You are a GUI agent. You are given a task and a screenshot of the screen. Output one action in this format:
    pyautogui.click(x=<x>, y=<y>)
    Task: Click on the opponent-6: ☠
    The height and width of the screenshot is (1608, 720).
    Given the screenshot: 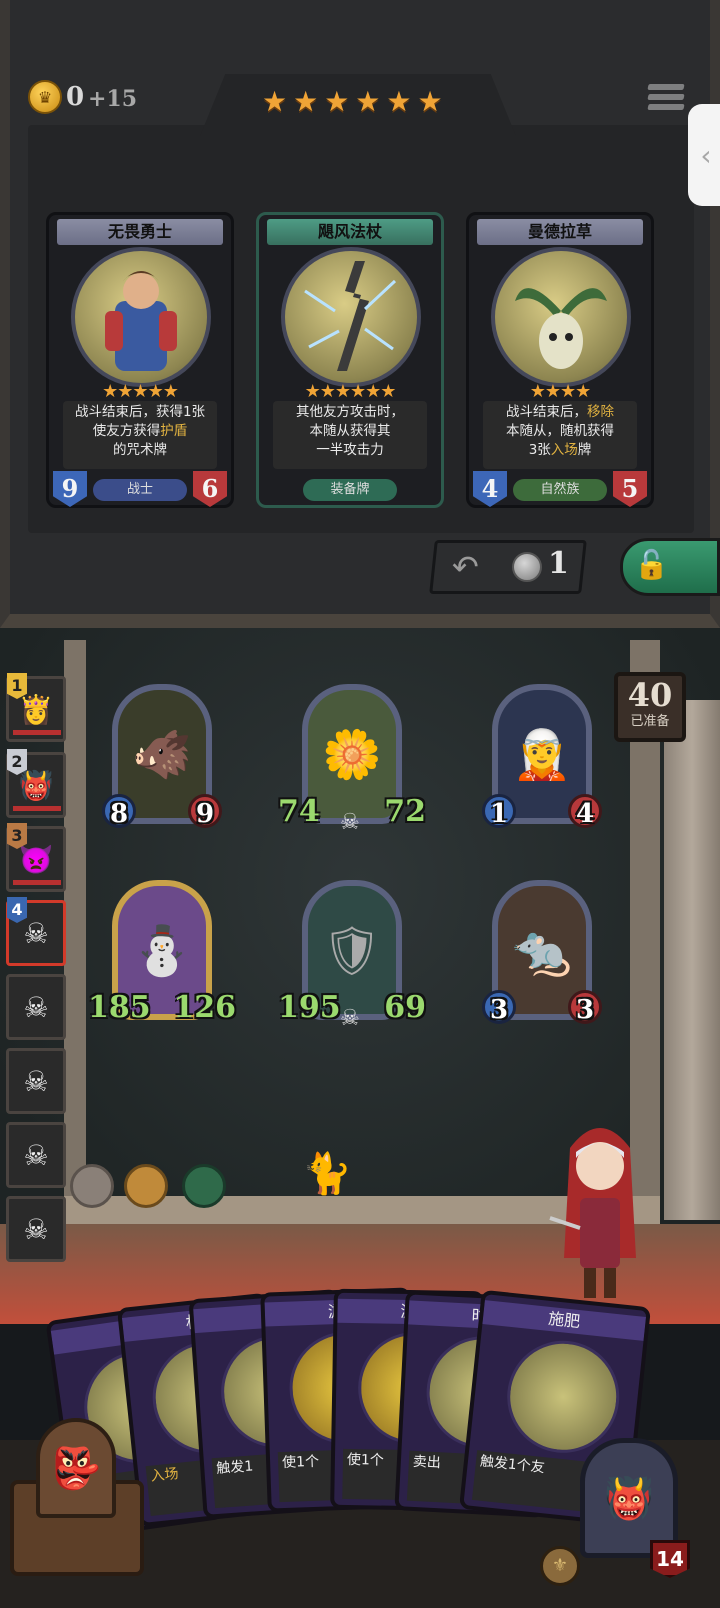 What is the action you would take?
    pyautogui.click(x=36, y=1081)
    